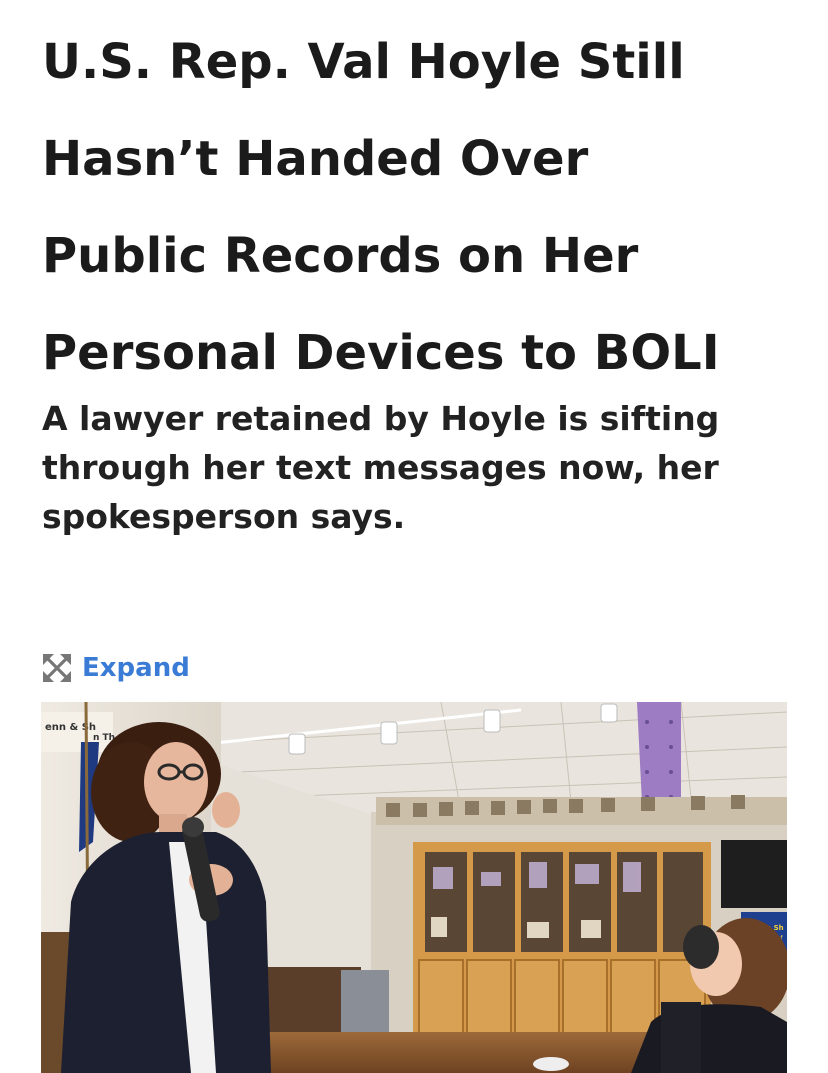  What do you see at coordinates (340, 256) in the screenshot?
I see `headline-line: Public Records on Her` at bounding box center [340, 256].